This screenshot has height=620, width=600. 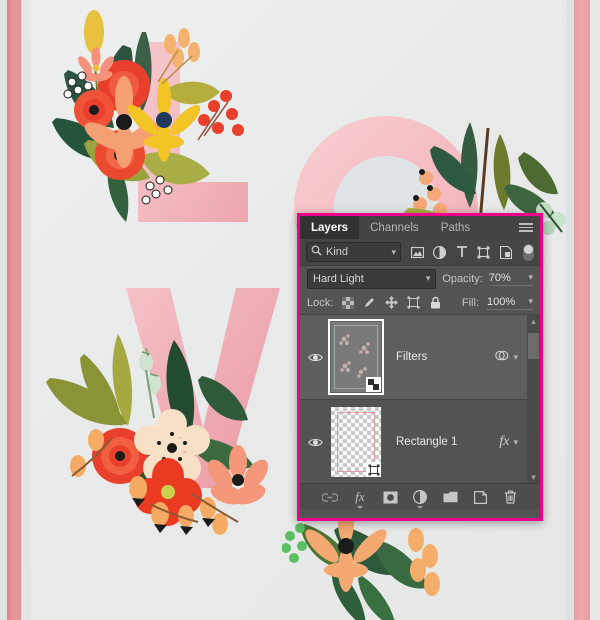 I want to click on layer-name: Rectangle 1, so click(x=442, y=442).